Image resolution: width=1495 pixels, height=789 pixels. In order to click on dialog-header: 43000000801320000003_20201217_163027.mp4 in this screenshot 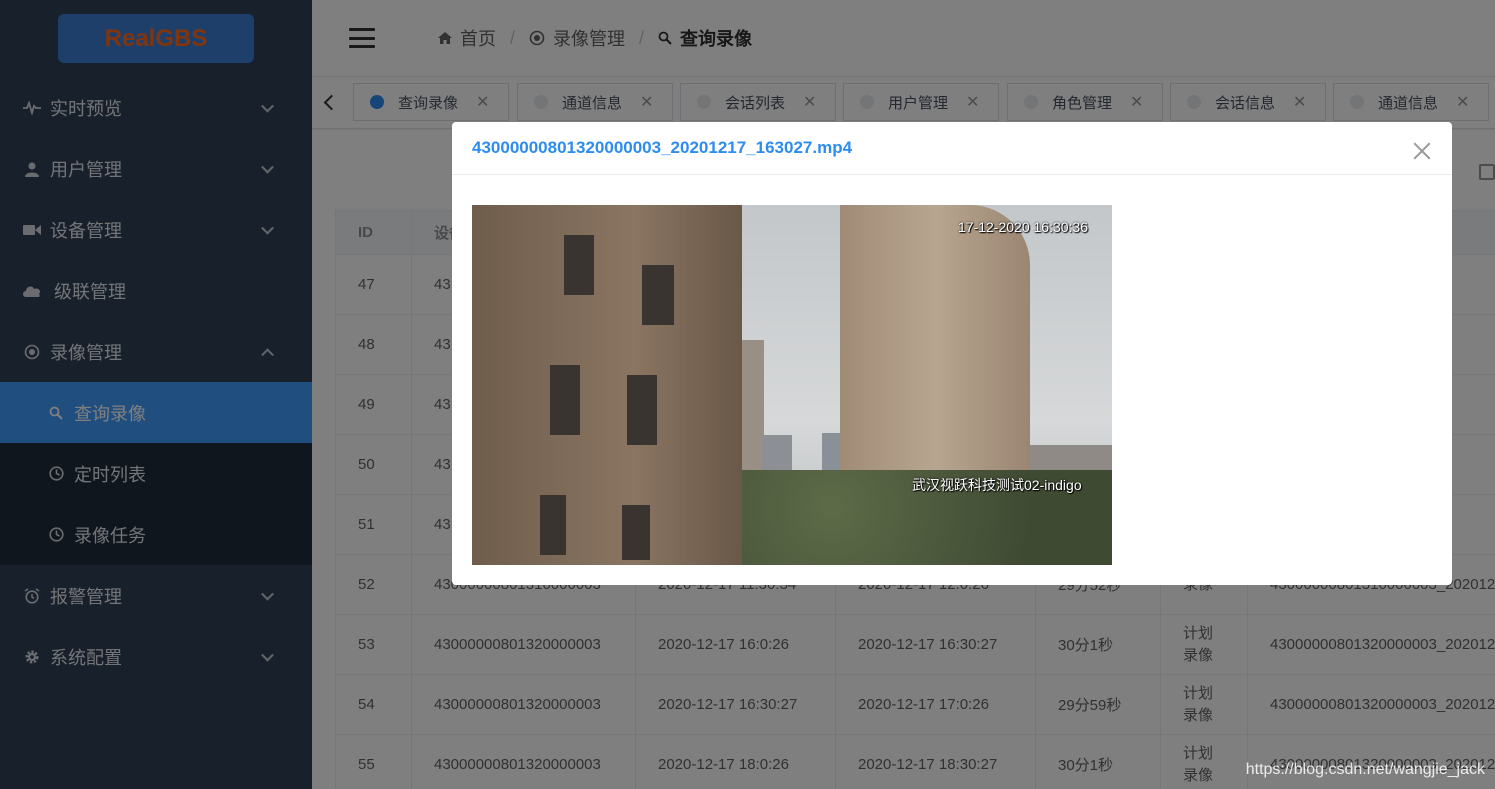, I will do `click(952, 148)`.